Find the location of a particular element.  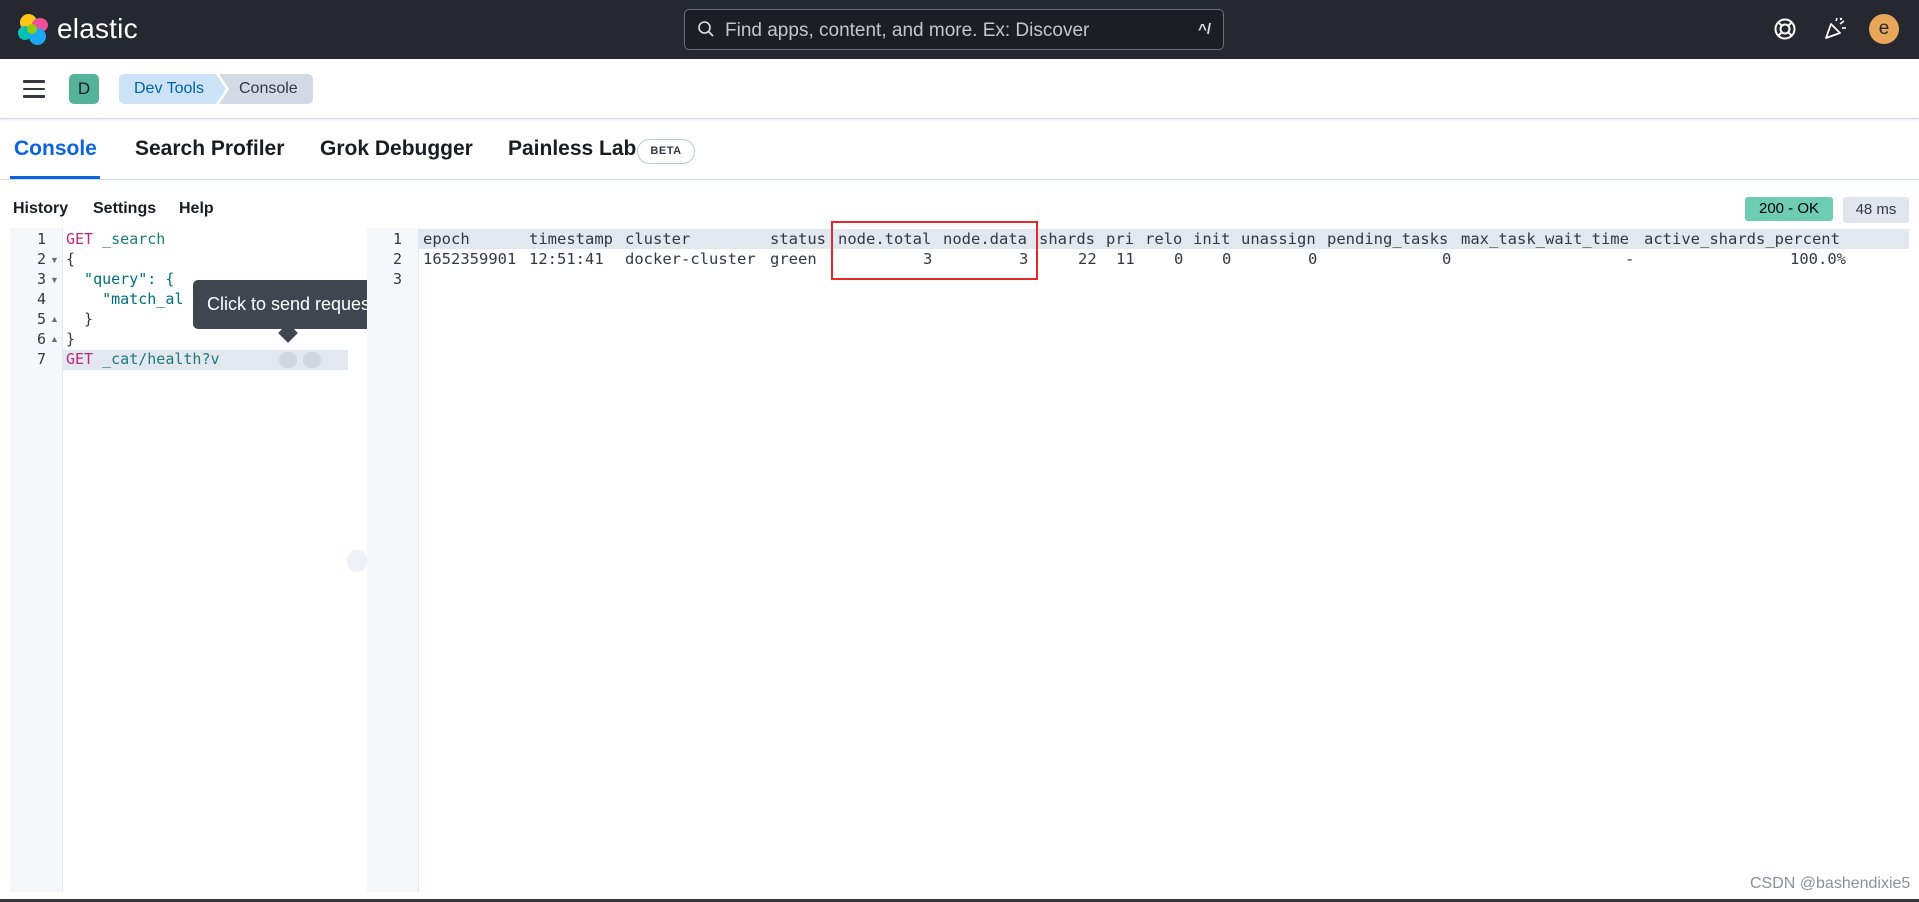

column-header: cluster is located at coordinates (658, 239).